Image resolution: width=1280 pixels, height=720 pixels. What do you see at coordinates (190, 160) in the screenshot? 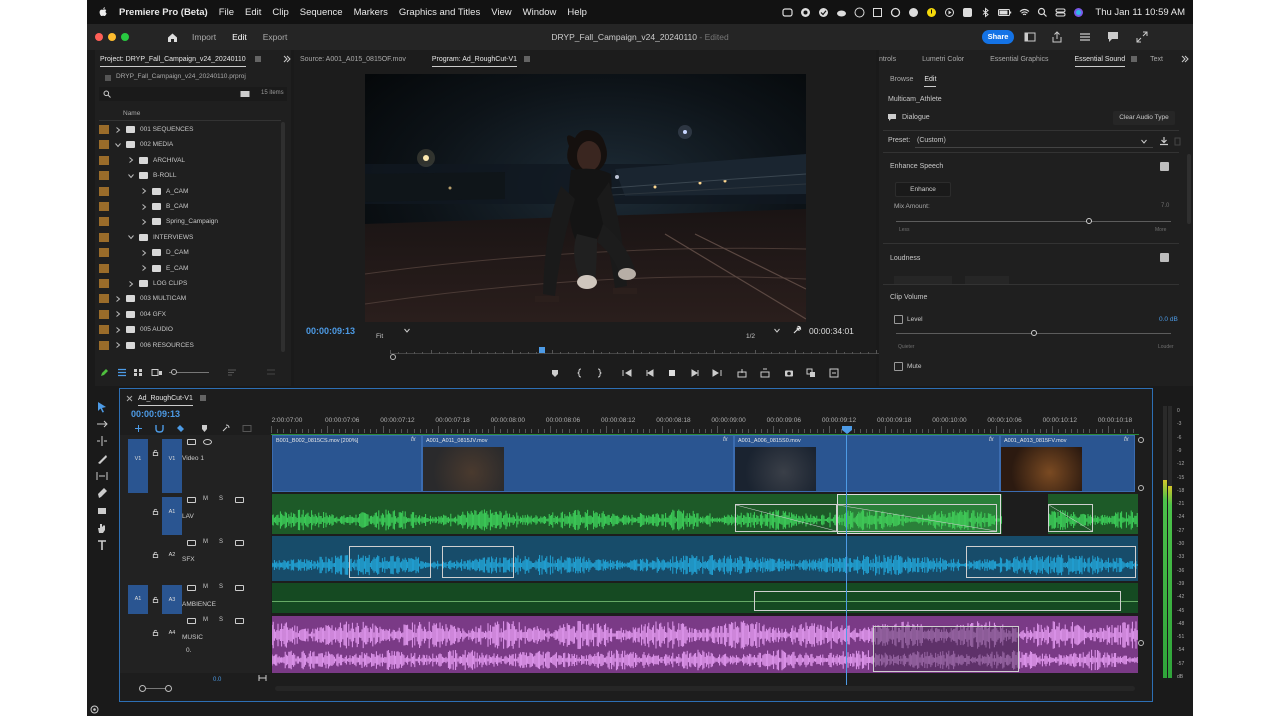
I see `project-bin-row: ARCHIVAL` at bounding box center [190, 160].